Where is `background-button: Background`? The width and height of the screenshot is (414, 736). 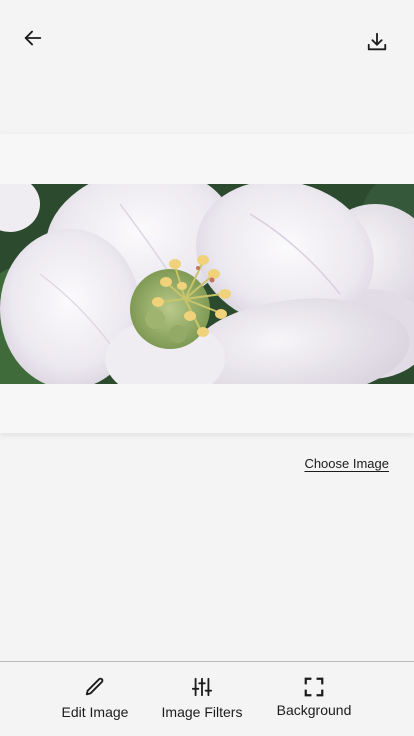
background-button: Background is located at coordinates (314, 699).